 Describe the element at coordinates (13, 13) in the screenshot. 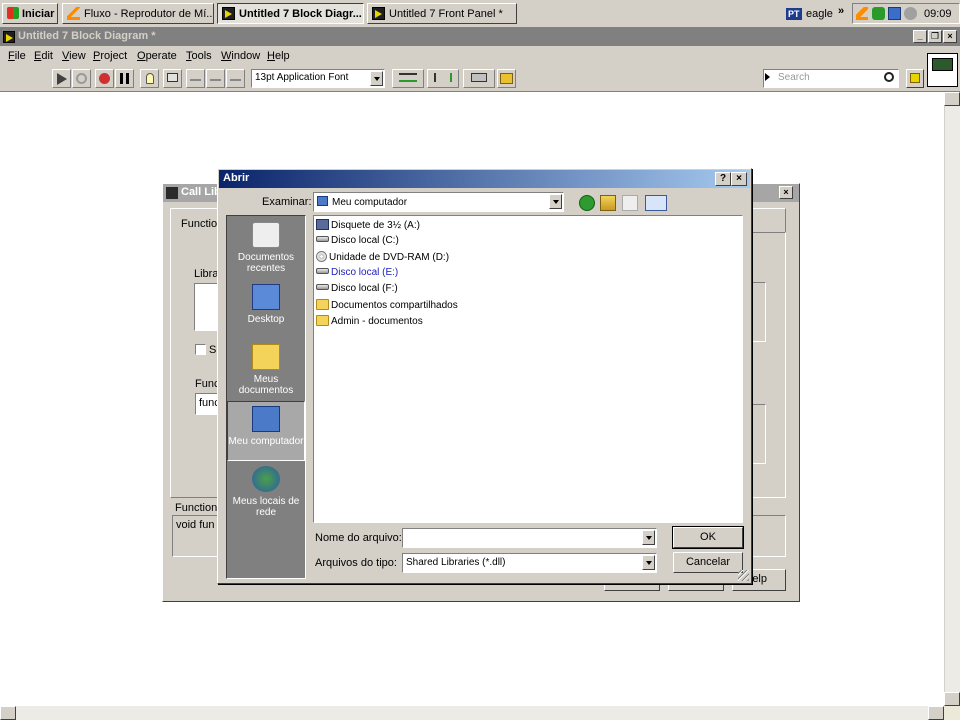

I see `windows-logo-icon` at that location.